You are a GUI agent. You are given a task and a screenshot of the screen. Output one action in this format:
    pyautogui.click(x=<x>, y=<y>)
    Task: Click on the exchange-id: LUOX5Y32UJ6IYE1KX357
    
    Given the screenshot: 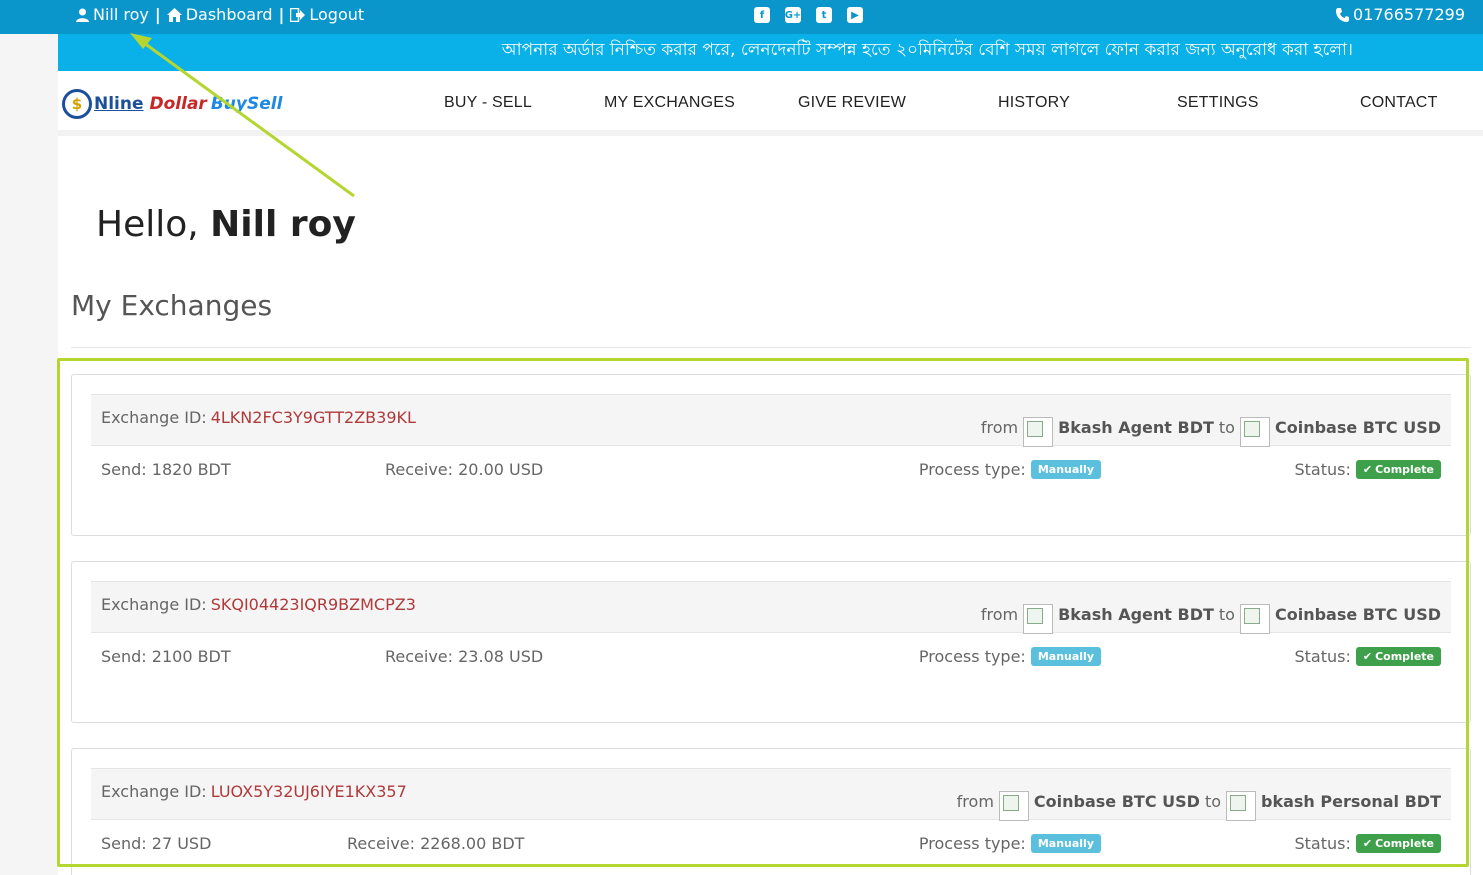 What is the action you would take?
    pyautogui.click(x=309, y=791)
    